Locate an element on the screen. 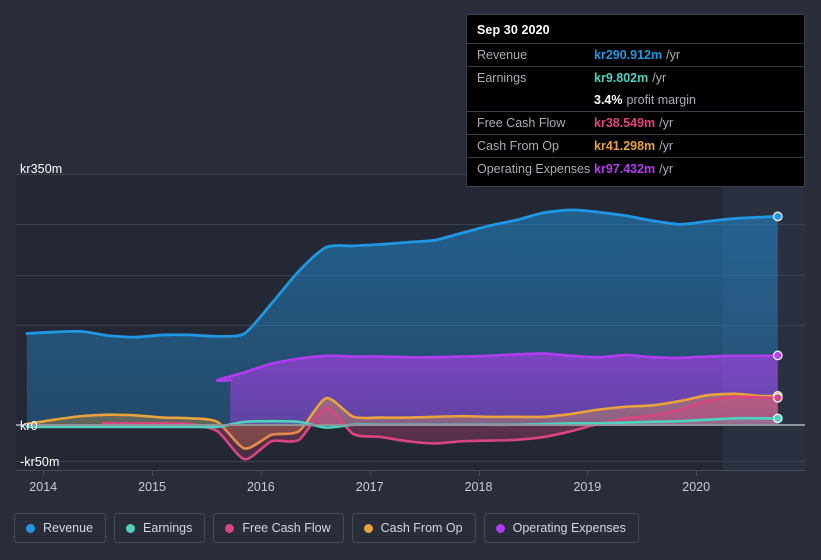 The image size is (821, 560). x-axis-line is located at coordinates (410, 470).